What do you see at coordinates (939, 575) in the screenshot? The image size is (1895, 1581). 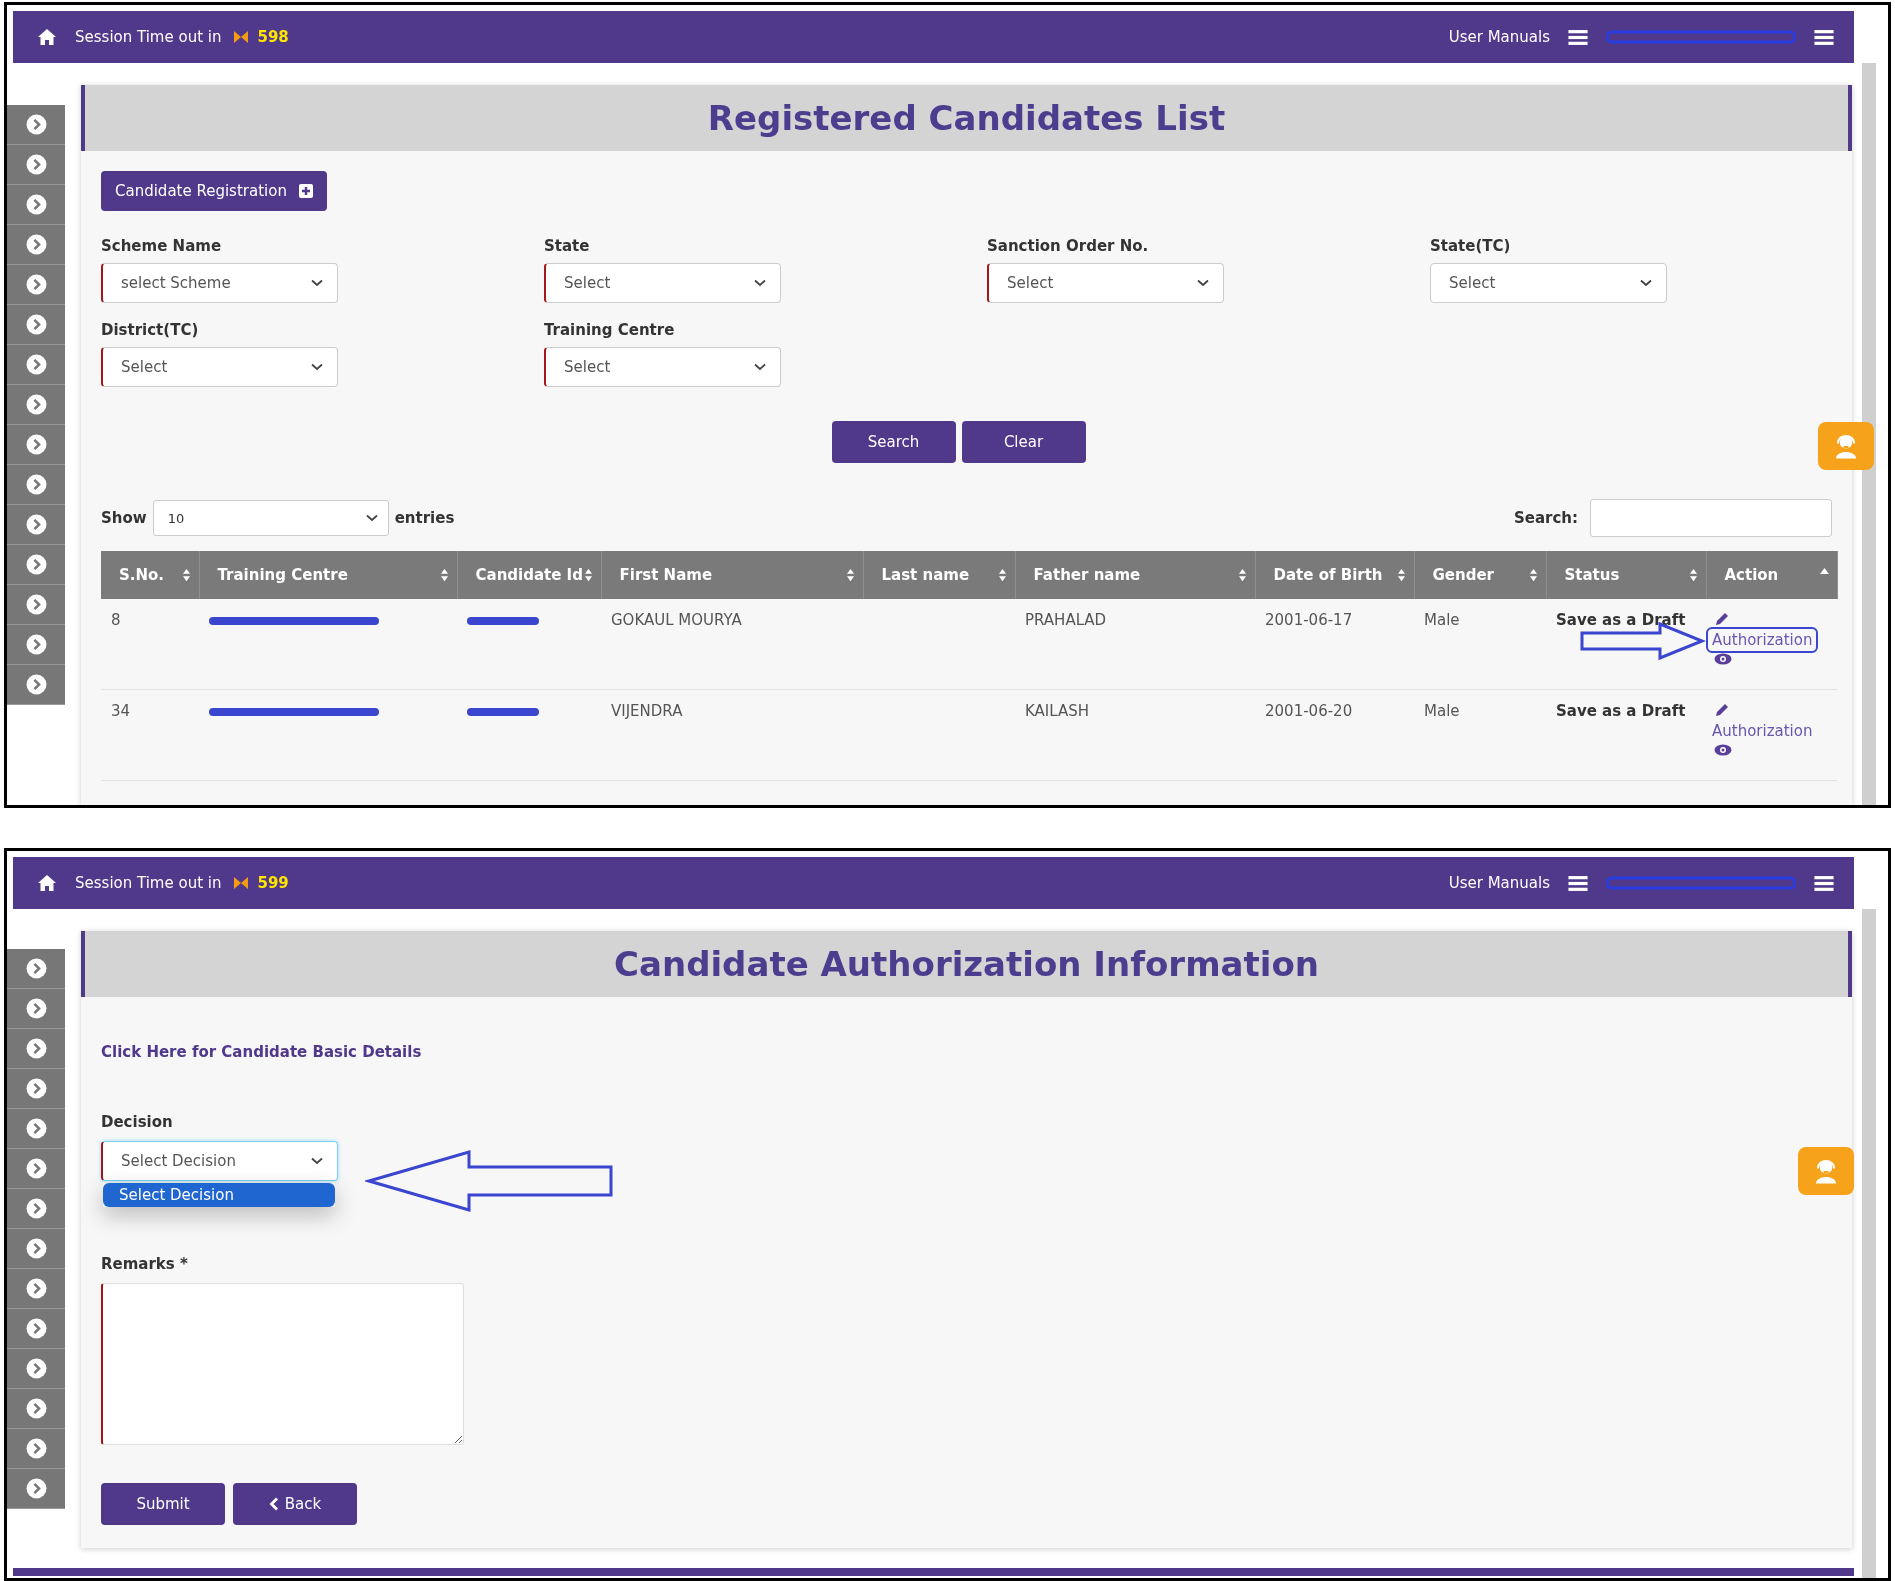 I see `column-header: Last name` at bounding box center [939, 575].